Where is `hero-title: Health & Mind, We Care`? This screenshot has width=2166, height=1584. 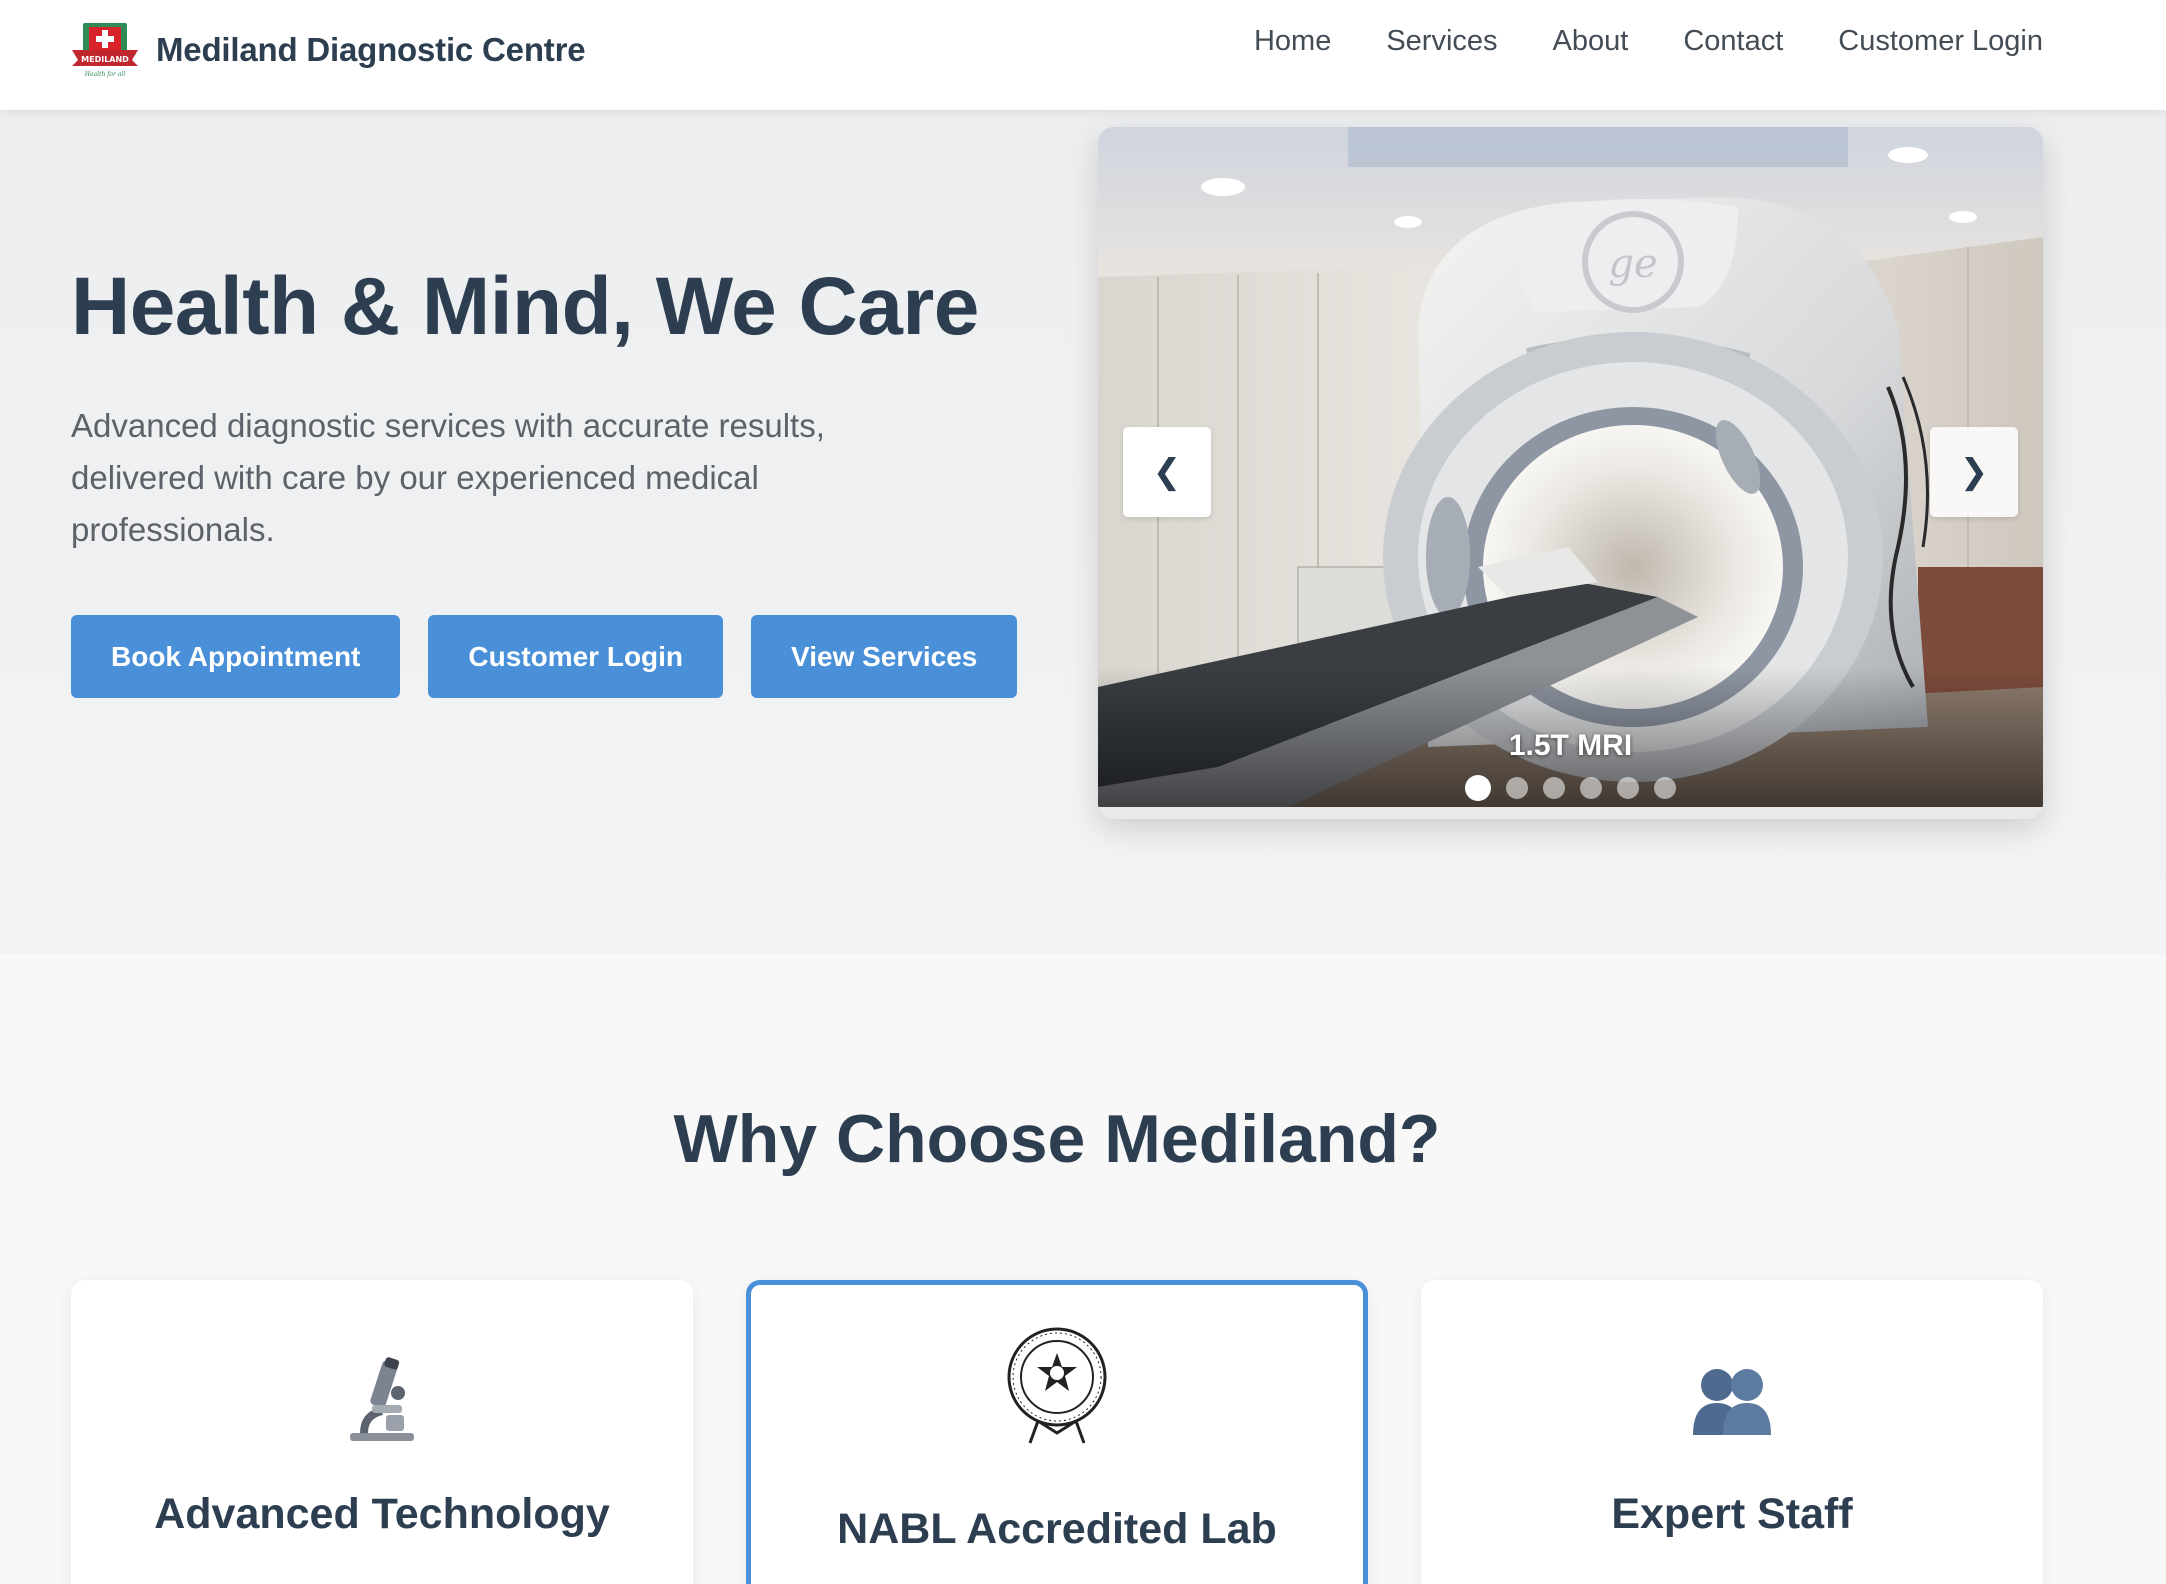
hero-title: Health & Mind, We Care is located at coordinates (525, 306).